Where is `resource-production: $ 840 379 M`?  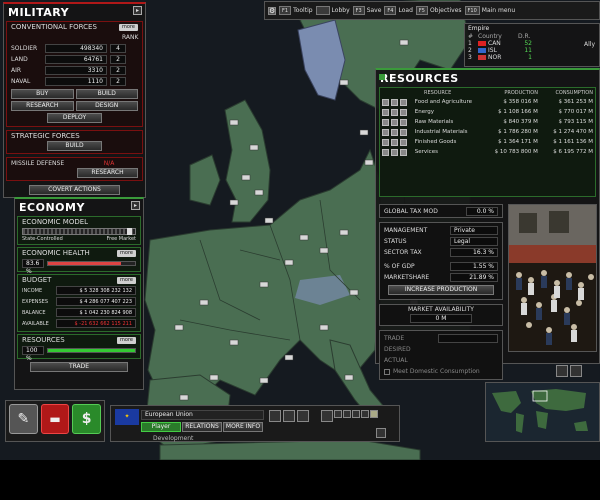
resource-production: $ 840 379 M is located at coordinates (520, 122).